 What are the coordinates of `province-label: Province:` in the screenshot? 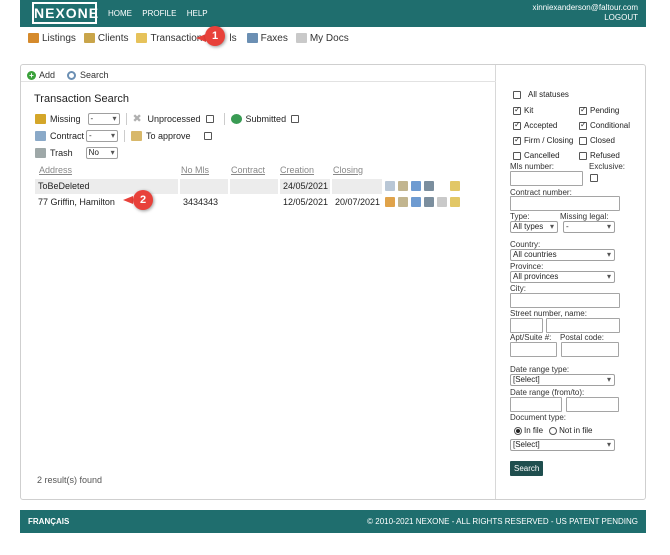 It's located at (527, 266).